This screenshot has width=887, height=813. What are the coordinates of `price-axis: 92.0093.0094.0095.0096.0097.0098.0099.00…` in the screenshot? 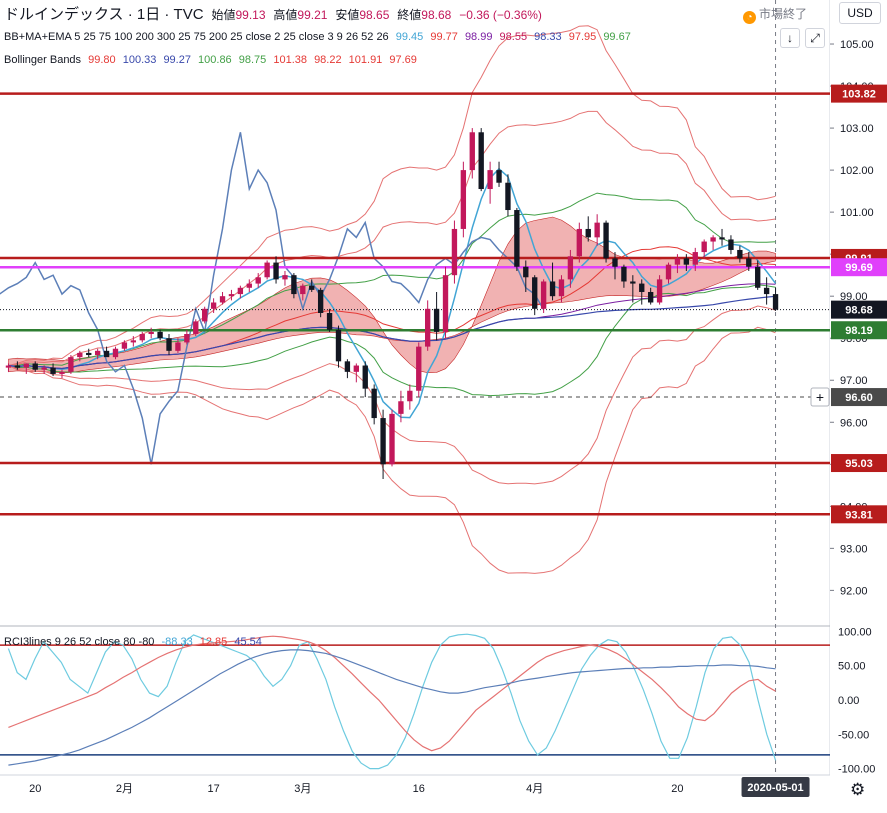 It's located at (848, 406).